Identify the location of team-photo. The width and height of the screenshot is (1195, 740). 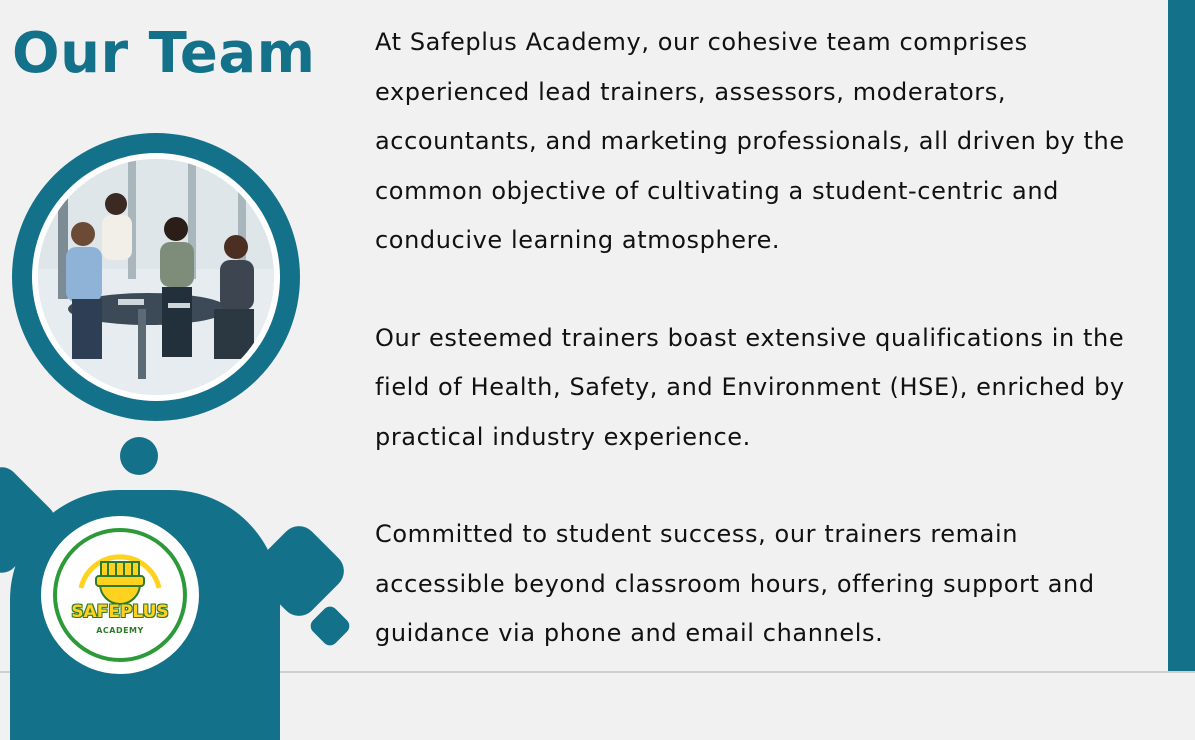
(156, 277).